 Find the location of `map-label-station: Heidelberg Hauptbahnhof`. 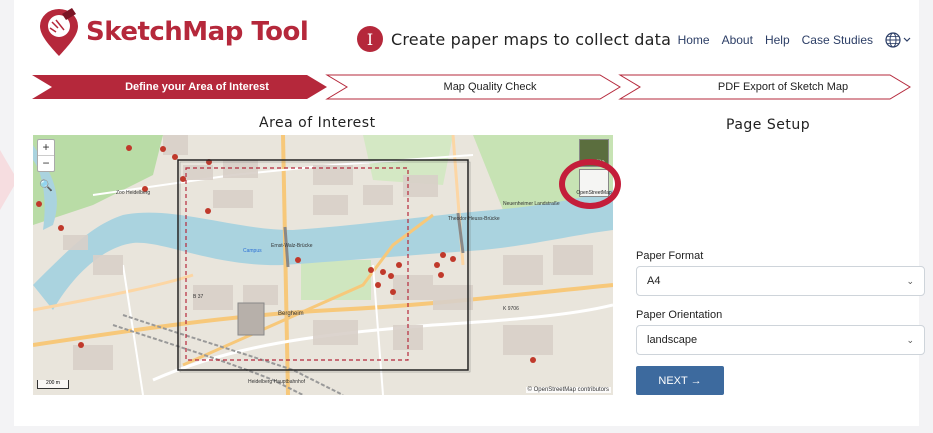

map-label-station: Heidelberg Hauptbahnhof is located at coordinates (277, 382).